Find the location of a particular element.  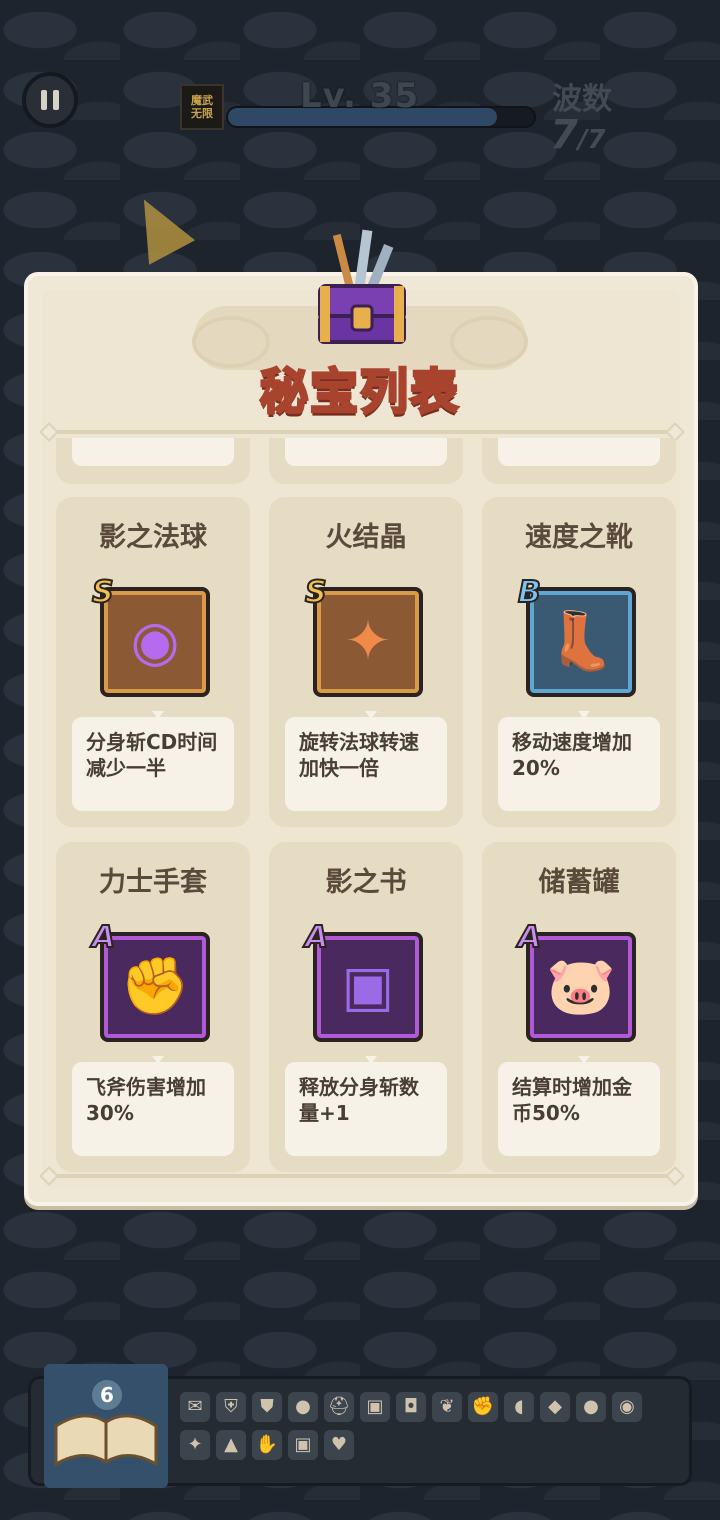

glove-icon: ✋ is located at coordinates (267, 1445).